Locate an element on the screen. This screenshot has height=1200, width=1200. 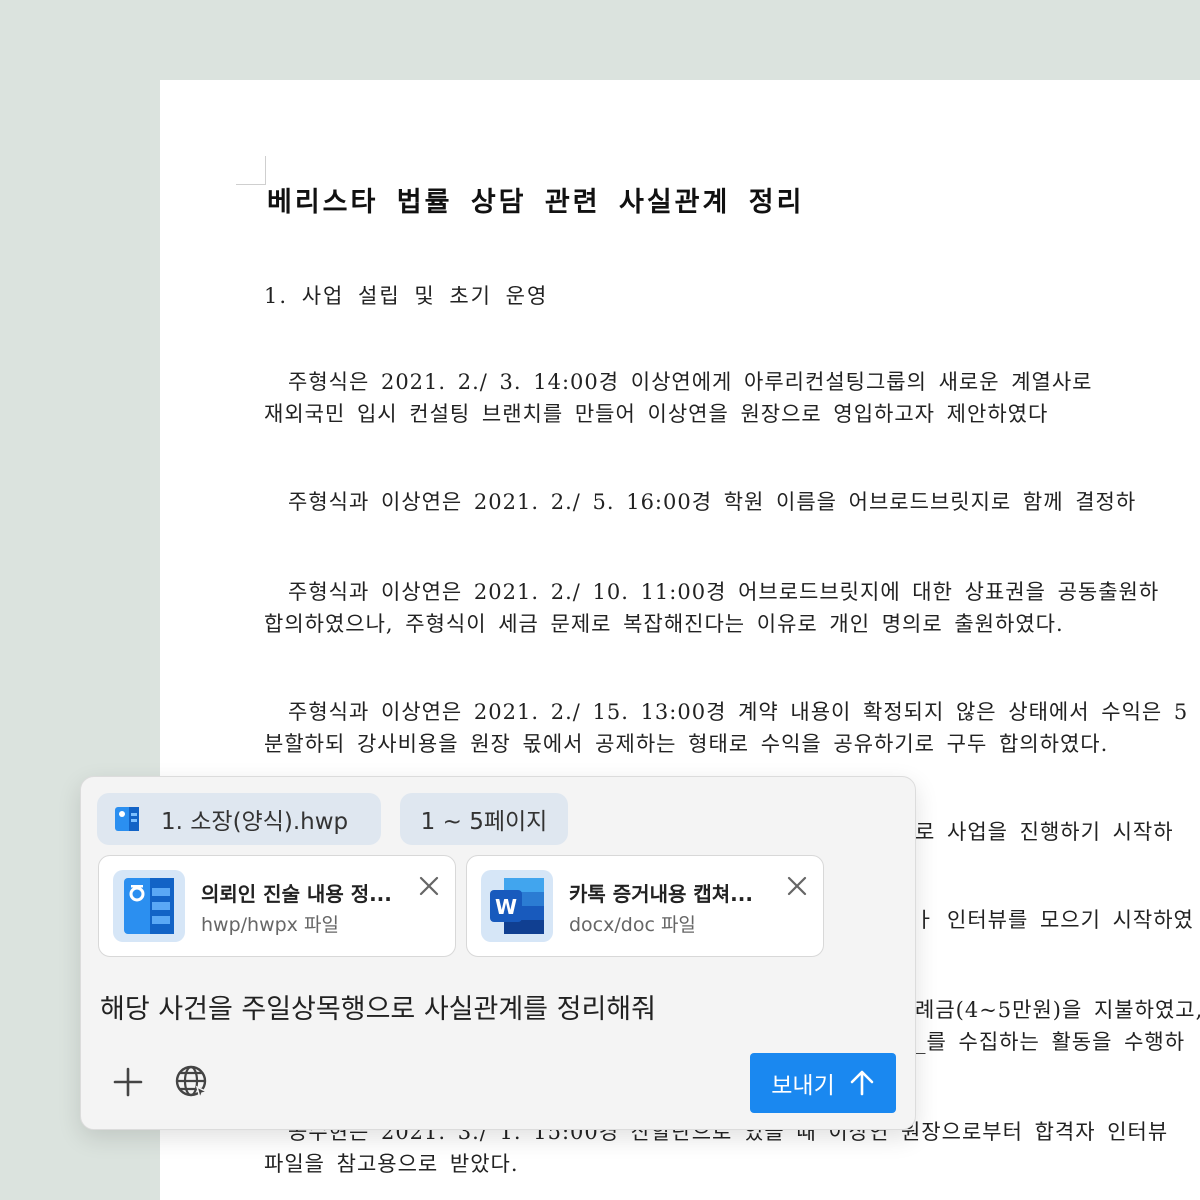
page-range-chip: 1 ~ 5페이지 is located at coordinates (484, 819).